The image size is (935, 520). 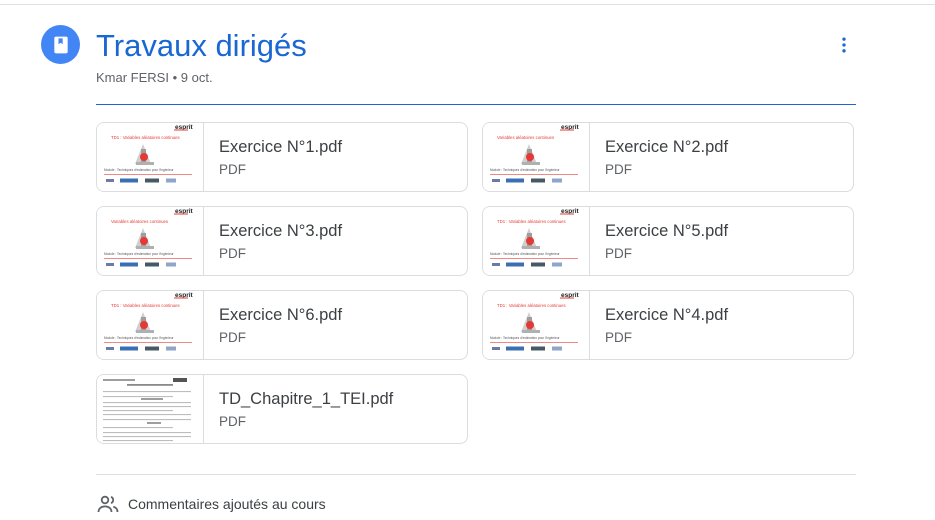 I want to click on attachment-name: Exercice N°4.pdf, so click(x=667, y=315).